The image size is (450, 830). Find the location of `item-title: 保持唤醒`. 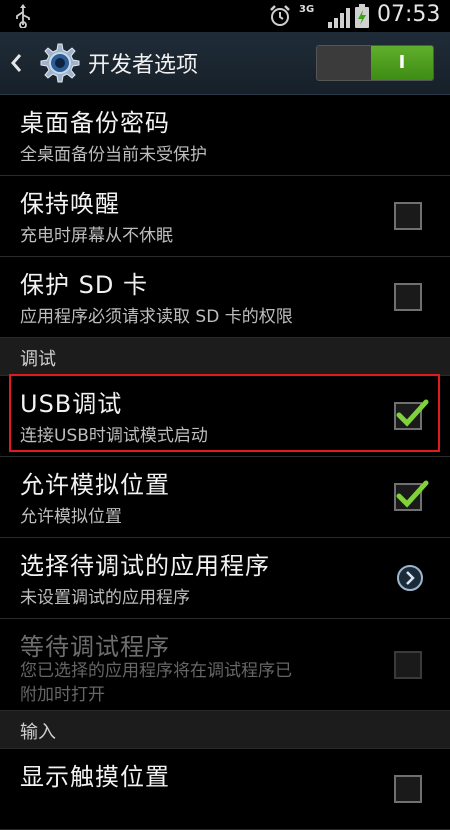

item-title: 保持唤醒 is located at coordinates (70, 204).